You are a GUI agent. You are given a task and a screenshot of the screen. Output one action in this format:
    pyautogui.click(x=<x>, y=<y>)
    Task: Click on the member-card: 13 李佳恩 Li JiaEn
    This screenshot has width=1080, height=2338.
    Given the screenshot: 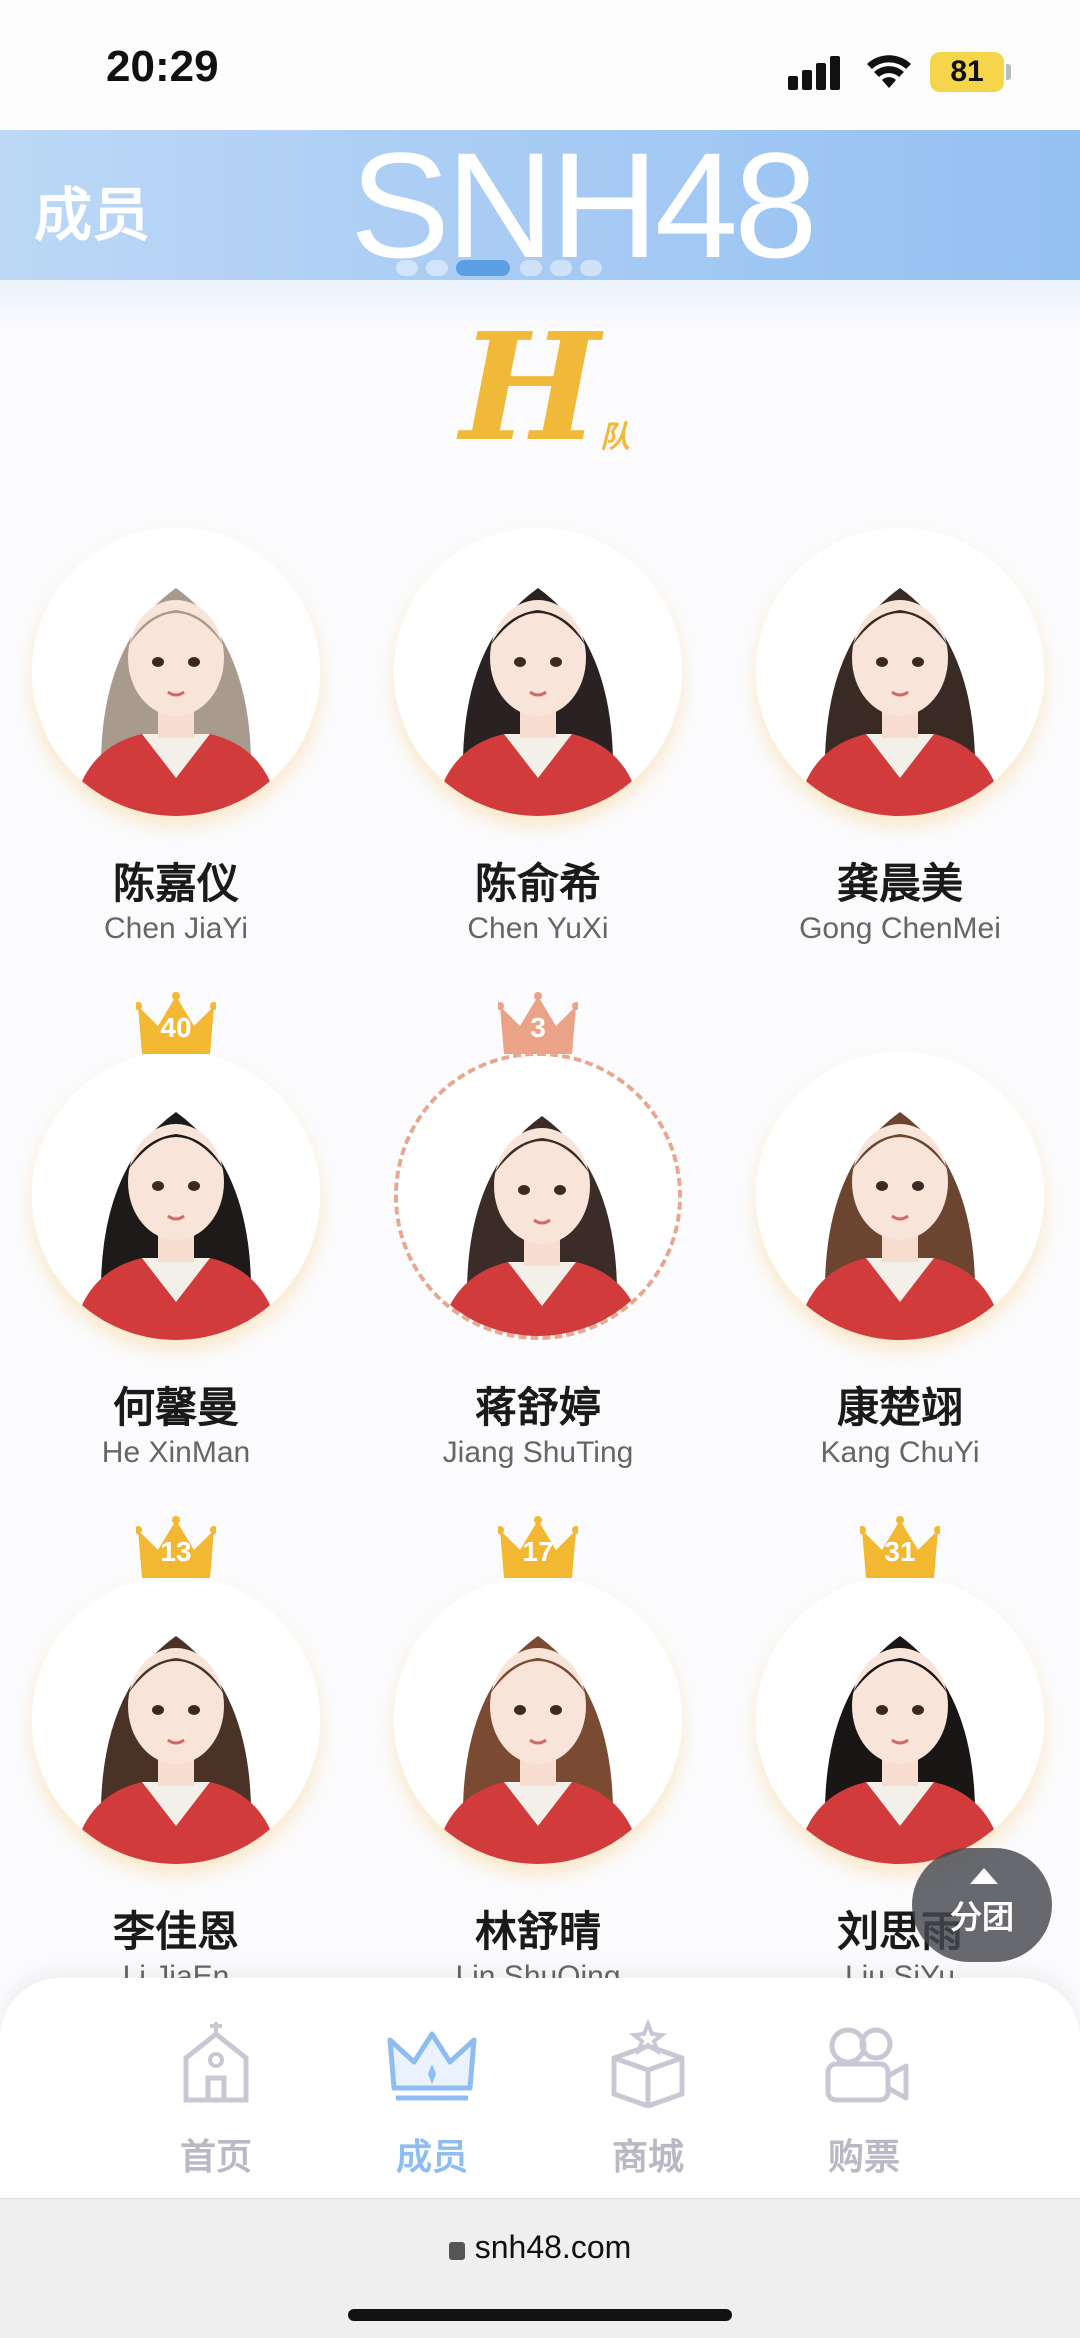 What is the action you would take?
    pyautogui.click(x=176, y=1782)
    